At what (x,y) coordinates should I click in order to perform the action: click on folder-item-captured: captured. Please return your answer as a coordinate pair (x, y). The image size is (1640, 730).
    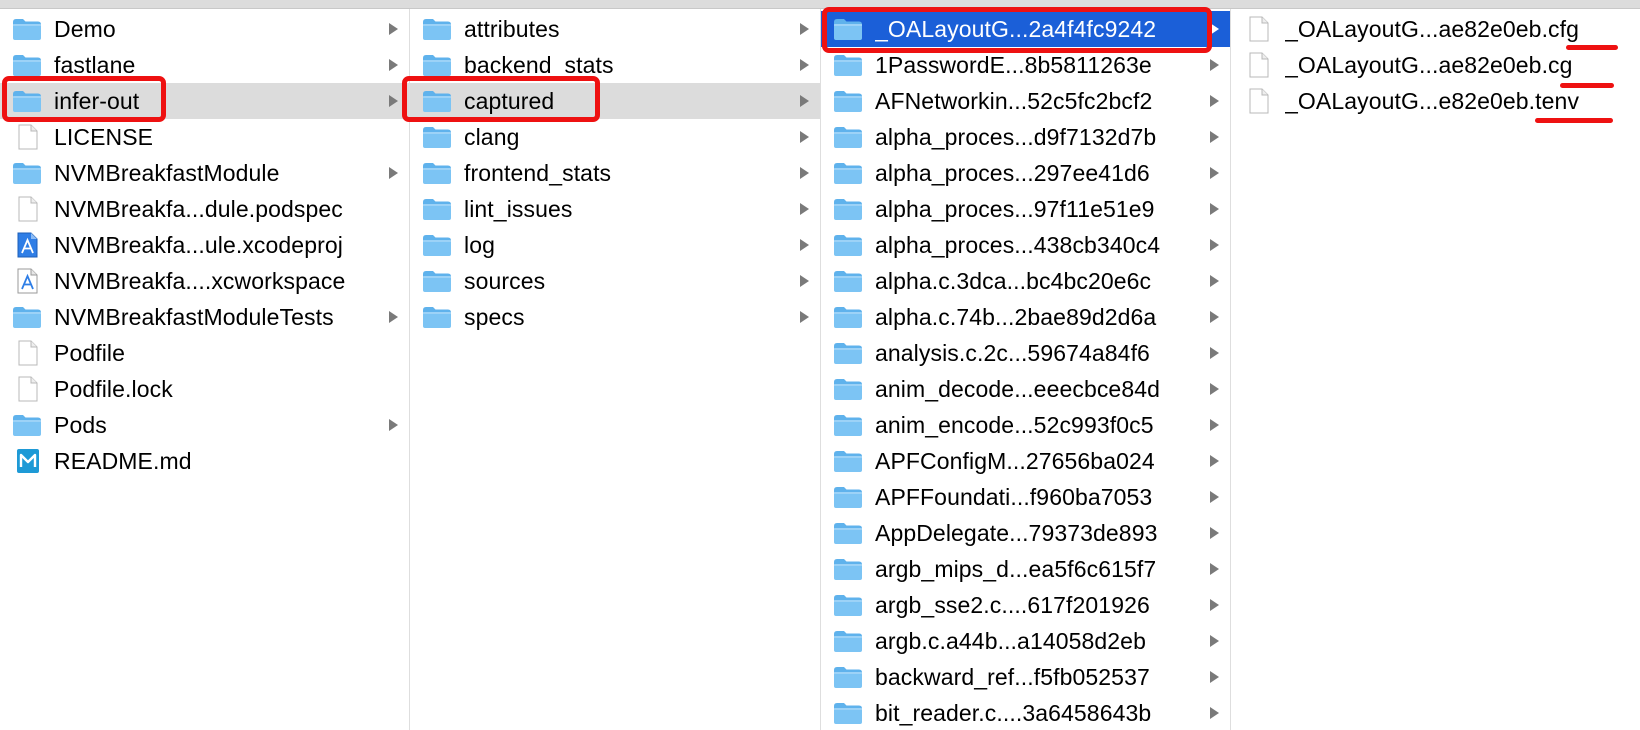
    Looking at the image, I should click on (615, 101).